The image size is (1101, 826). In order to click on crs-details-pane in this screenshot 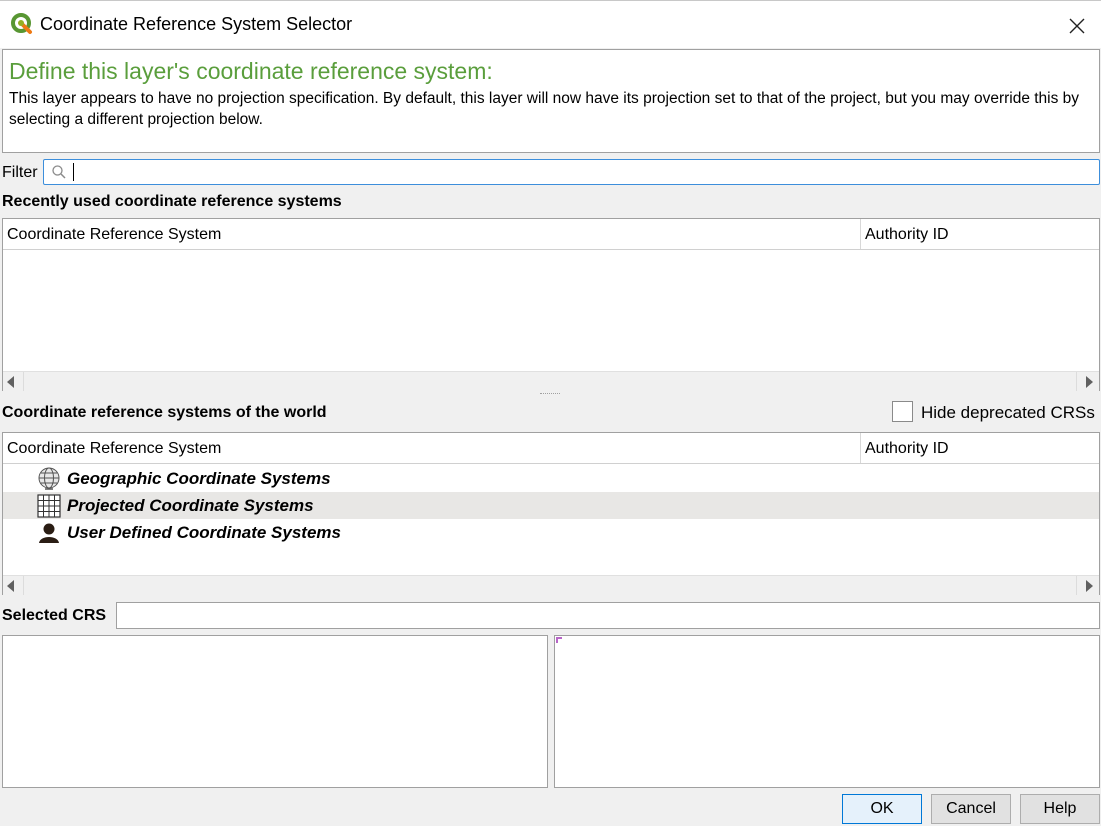, I will do `click(275, 711)`.